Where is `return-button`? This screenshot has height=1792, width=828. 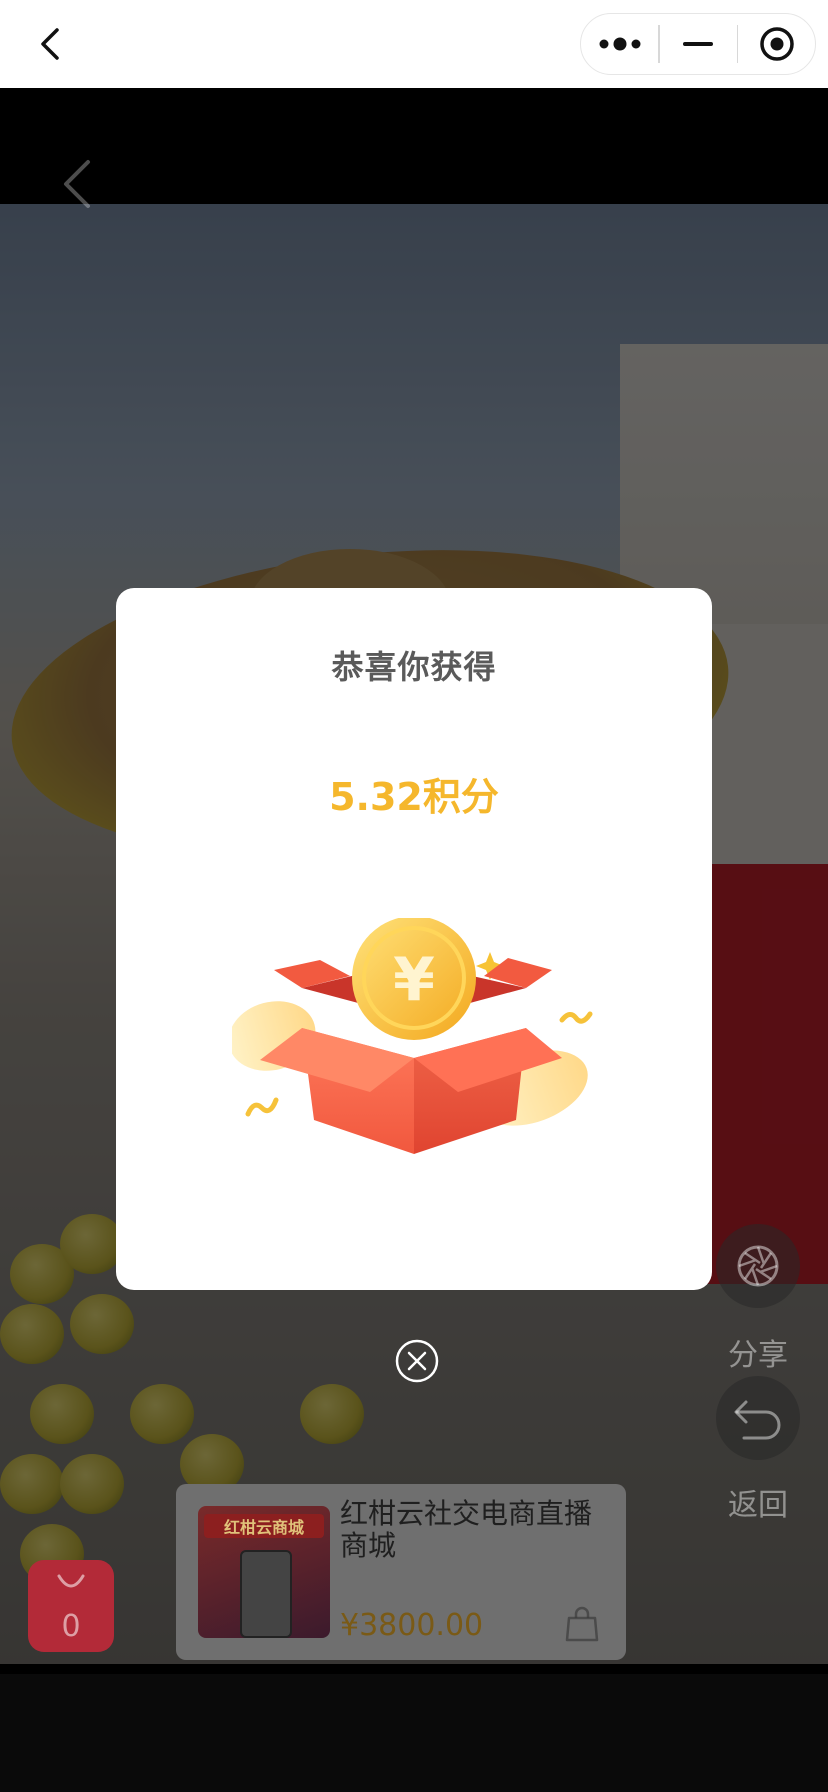 return-button is located at coordinates (758, 1418).